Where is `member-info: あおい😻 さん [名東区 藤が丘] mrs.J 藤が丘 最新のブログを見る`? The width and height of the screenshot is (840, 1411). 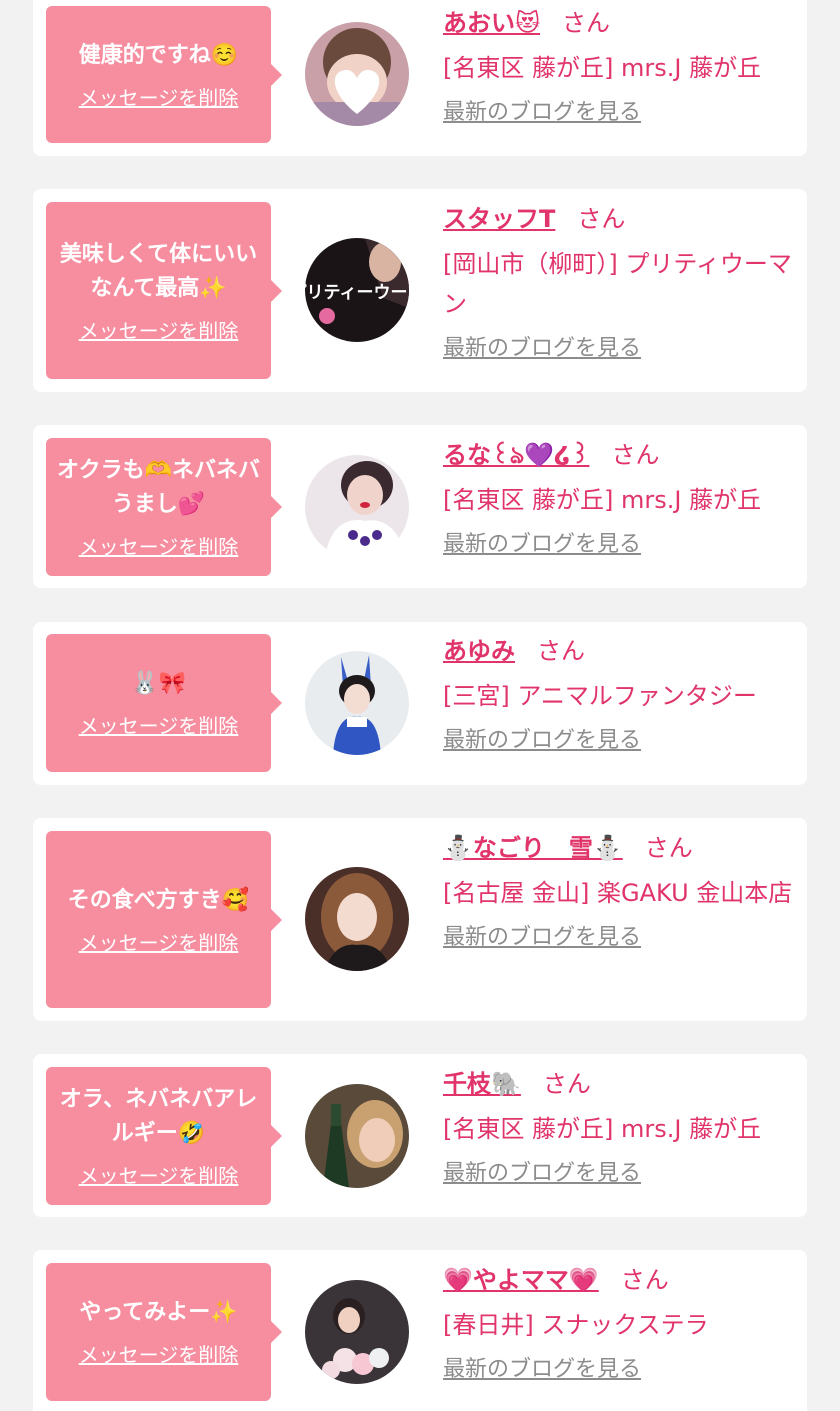
member-info: あおい😻 さん [名東区 藤が丘] mrs.J 藤が丘 最新のブログを見る is located at coordinates (620, 67).